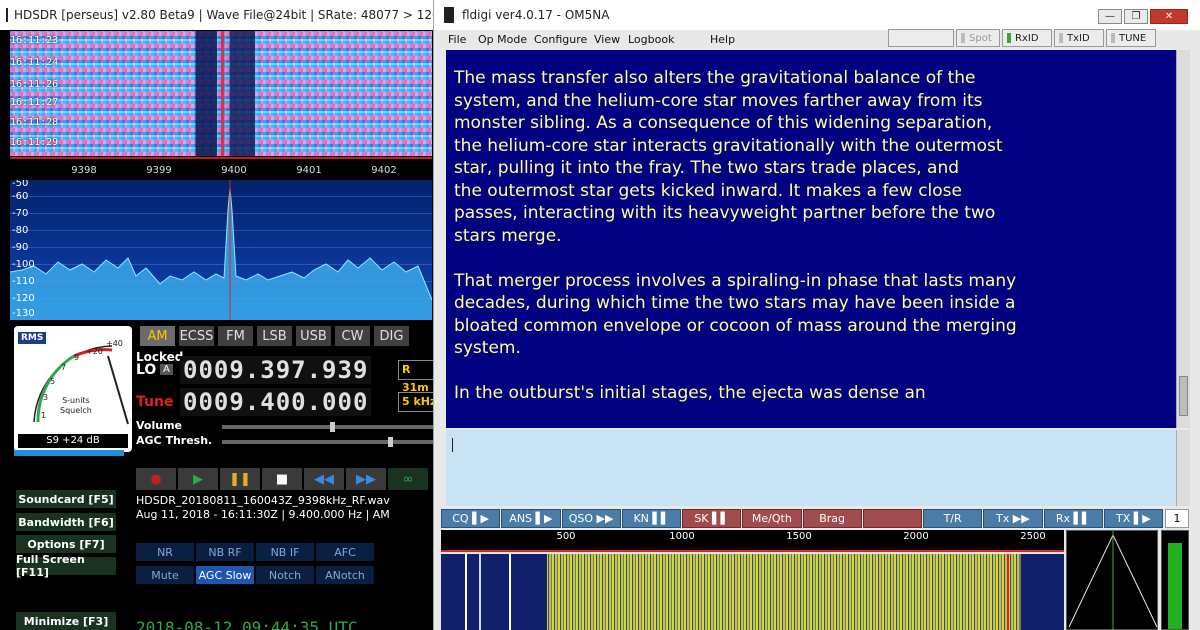 This screenshot has width=1200, height=630. I want to click on play-button: ▶, so click(198, 479).